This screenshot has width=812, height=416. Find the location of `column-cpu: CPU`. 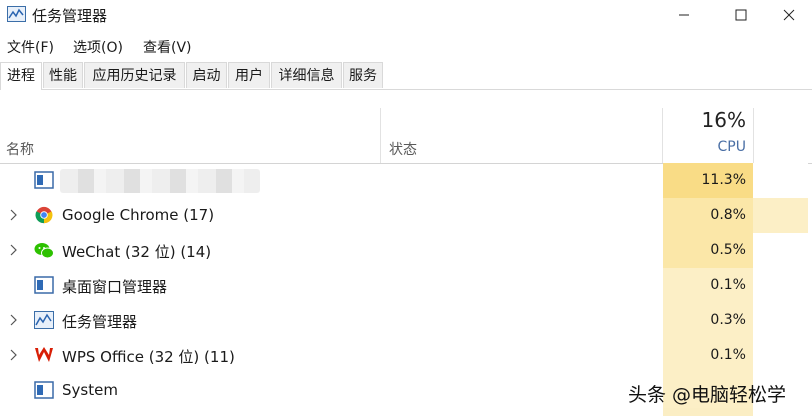

column-cpu: CPU is located at coordinates (705, 147).